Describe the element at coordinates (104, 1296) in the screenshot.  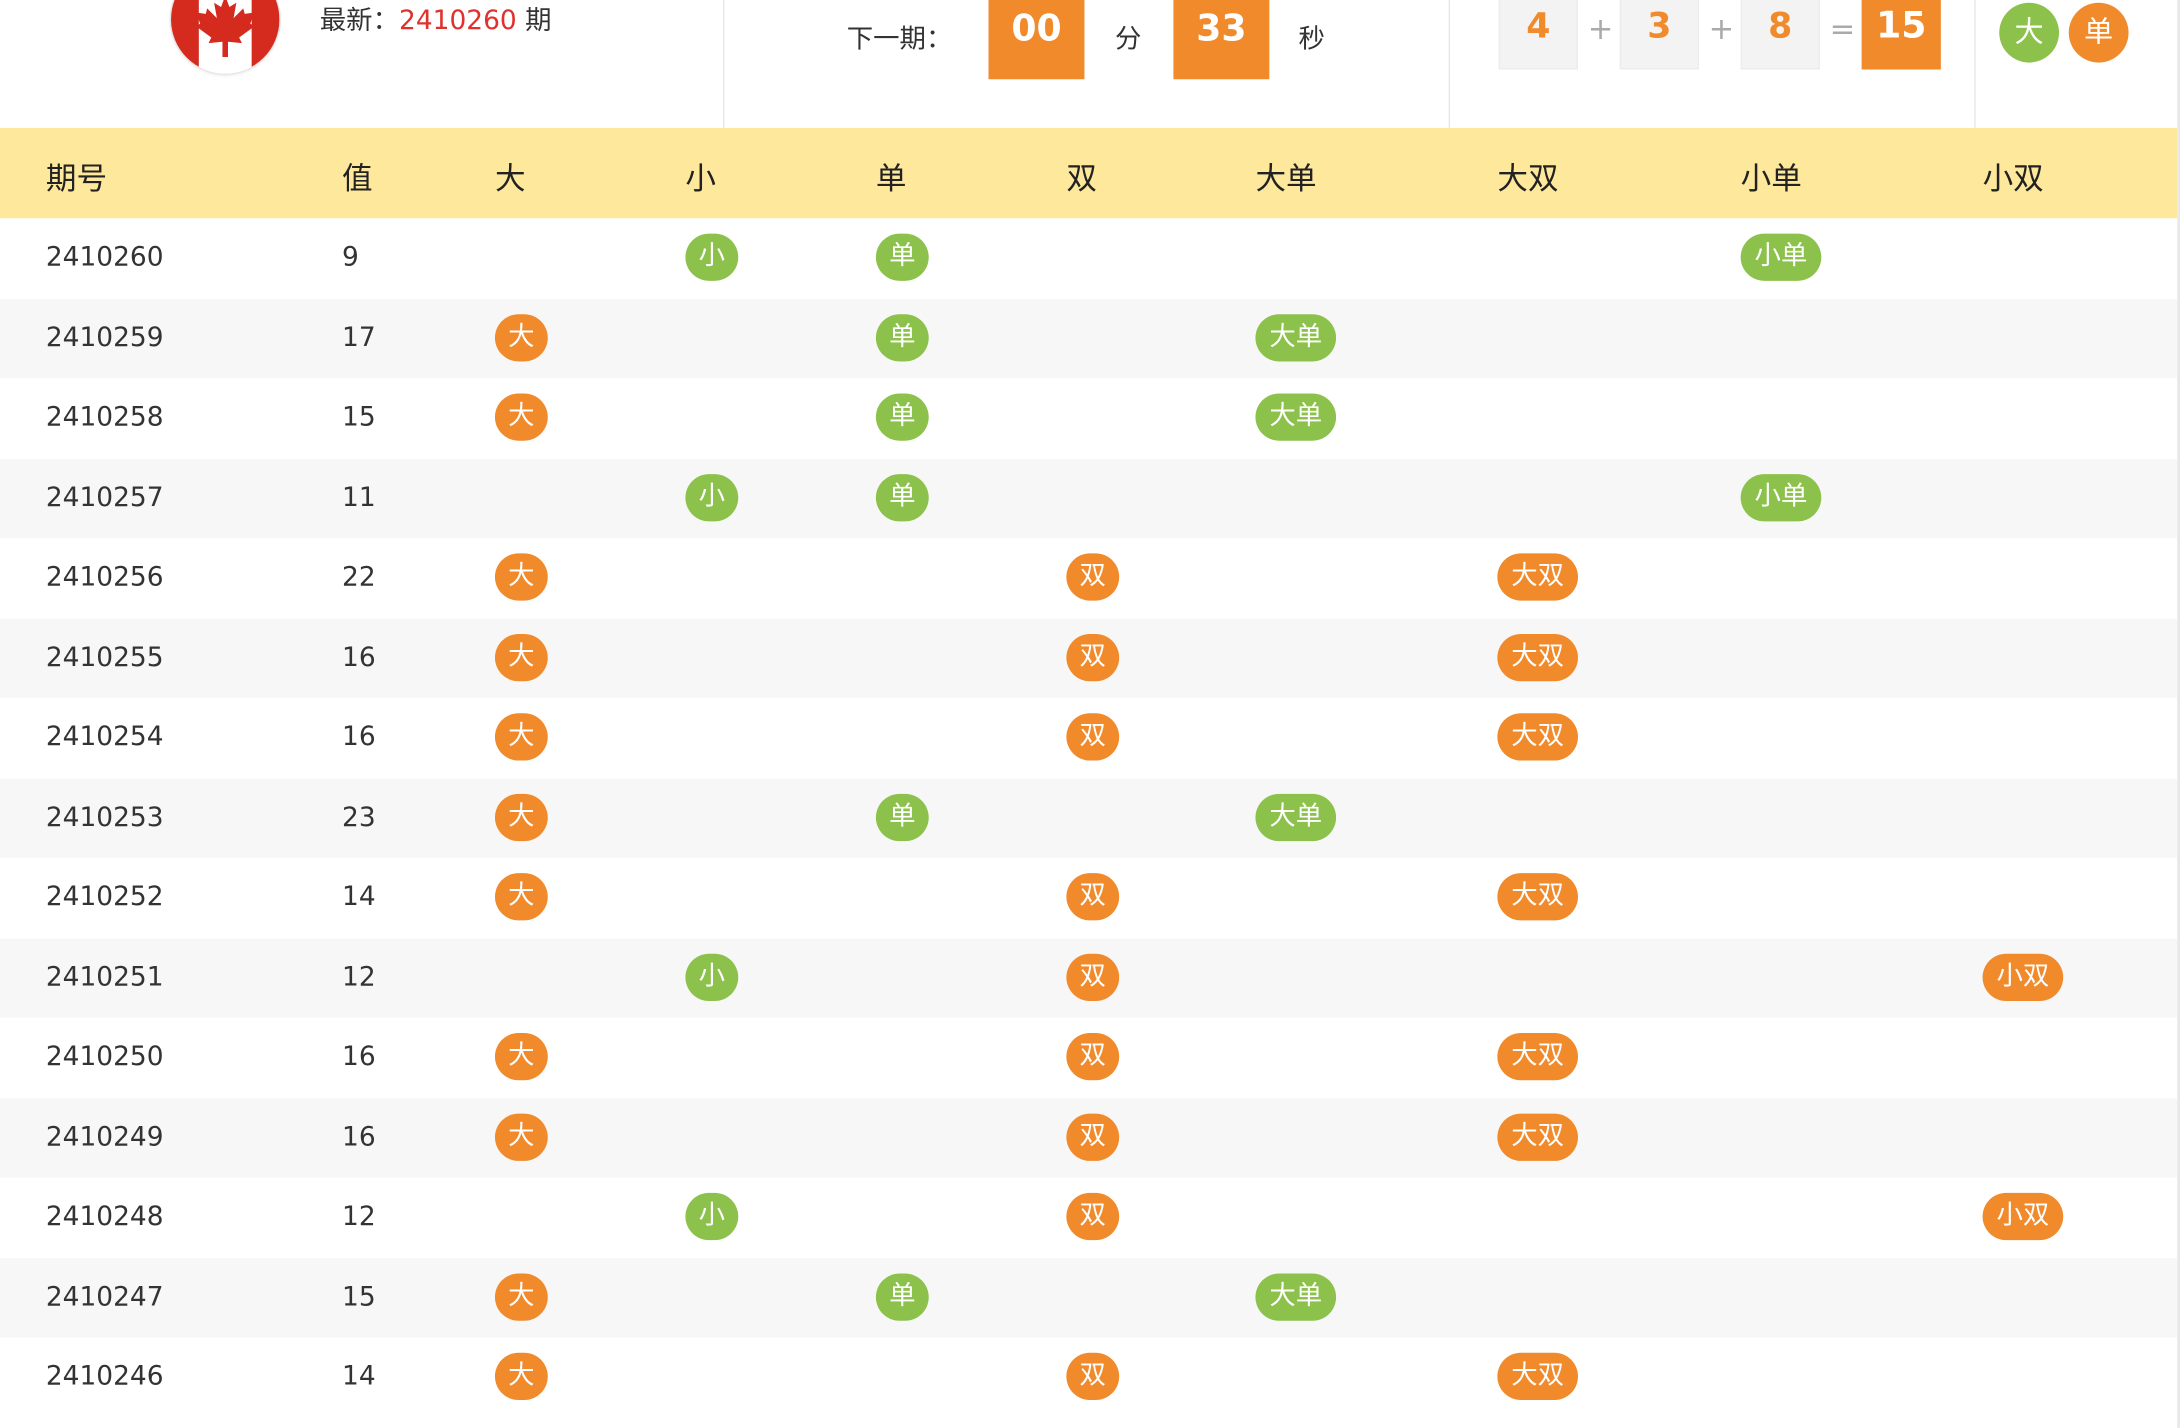
I see `issue-number: 2410247` at that location.